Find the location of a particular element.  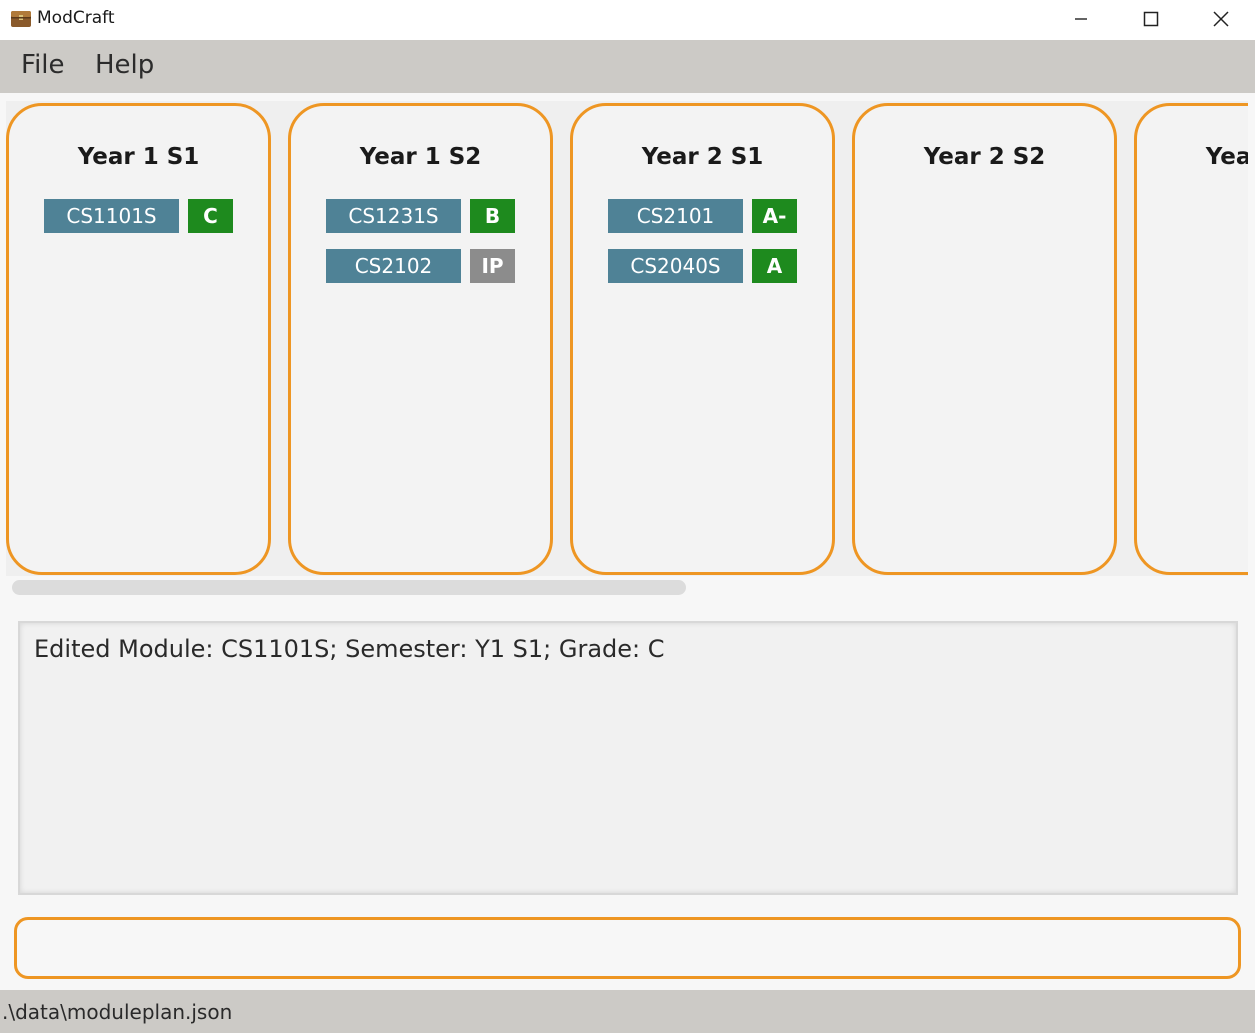

semester-title: Year 2 S2 is located at coordinates (984, 157).